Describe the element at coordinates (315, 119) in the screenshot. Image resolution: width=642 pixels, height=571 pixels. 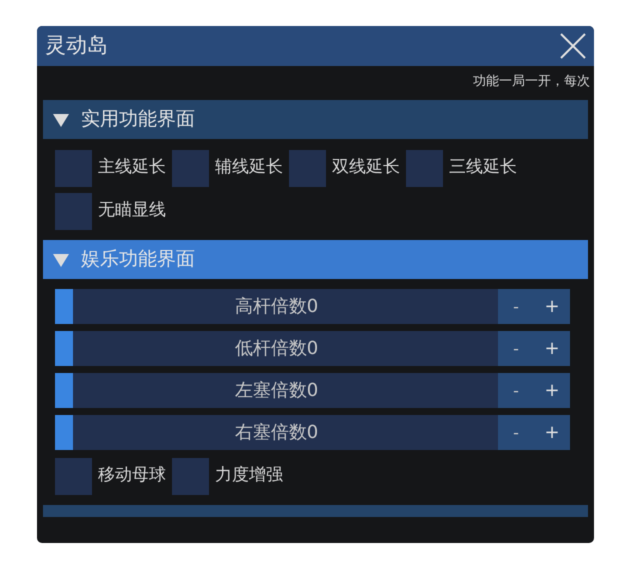
I see `section-header: 实用功能界面` at that location.